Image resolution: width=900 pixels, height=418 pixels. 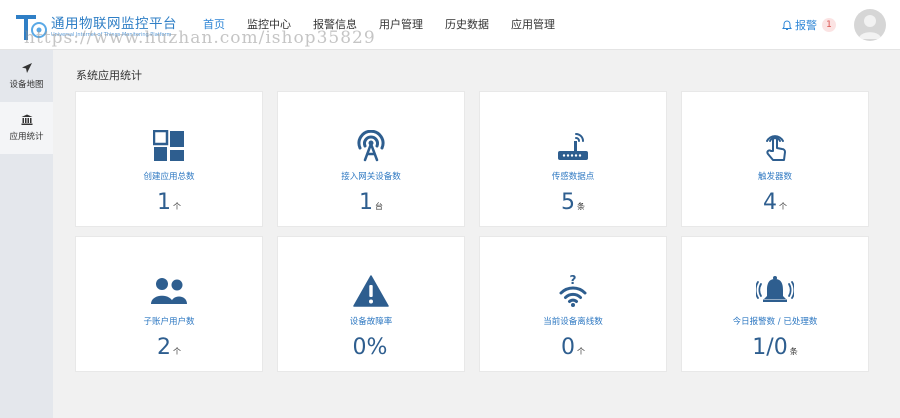 I want to click on alarm-bell-icon, so click(x=775, y=289).